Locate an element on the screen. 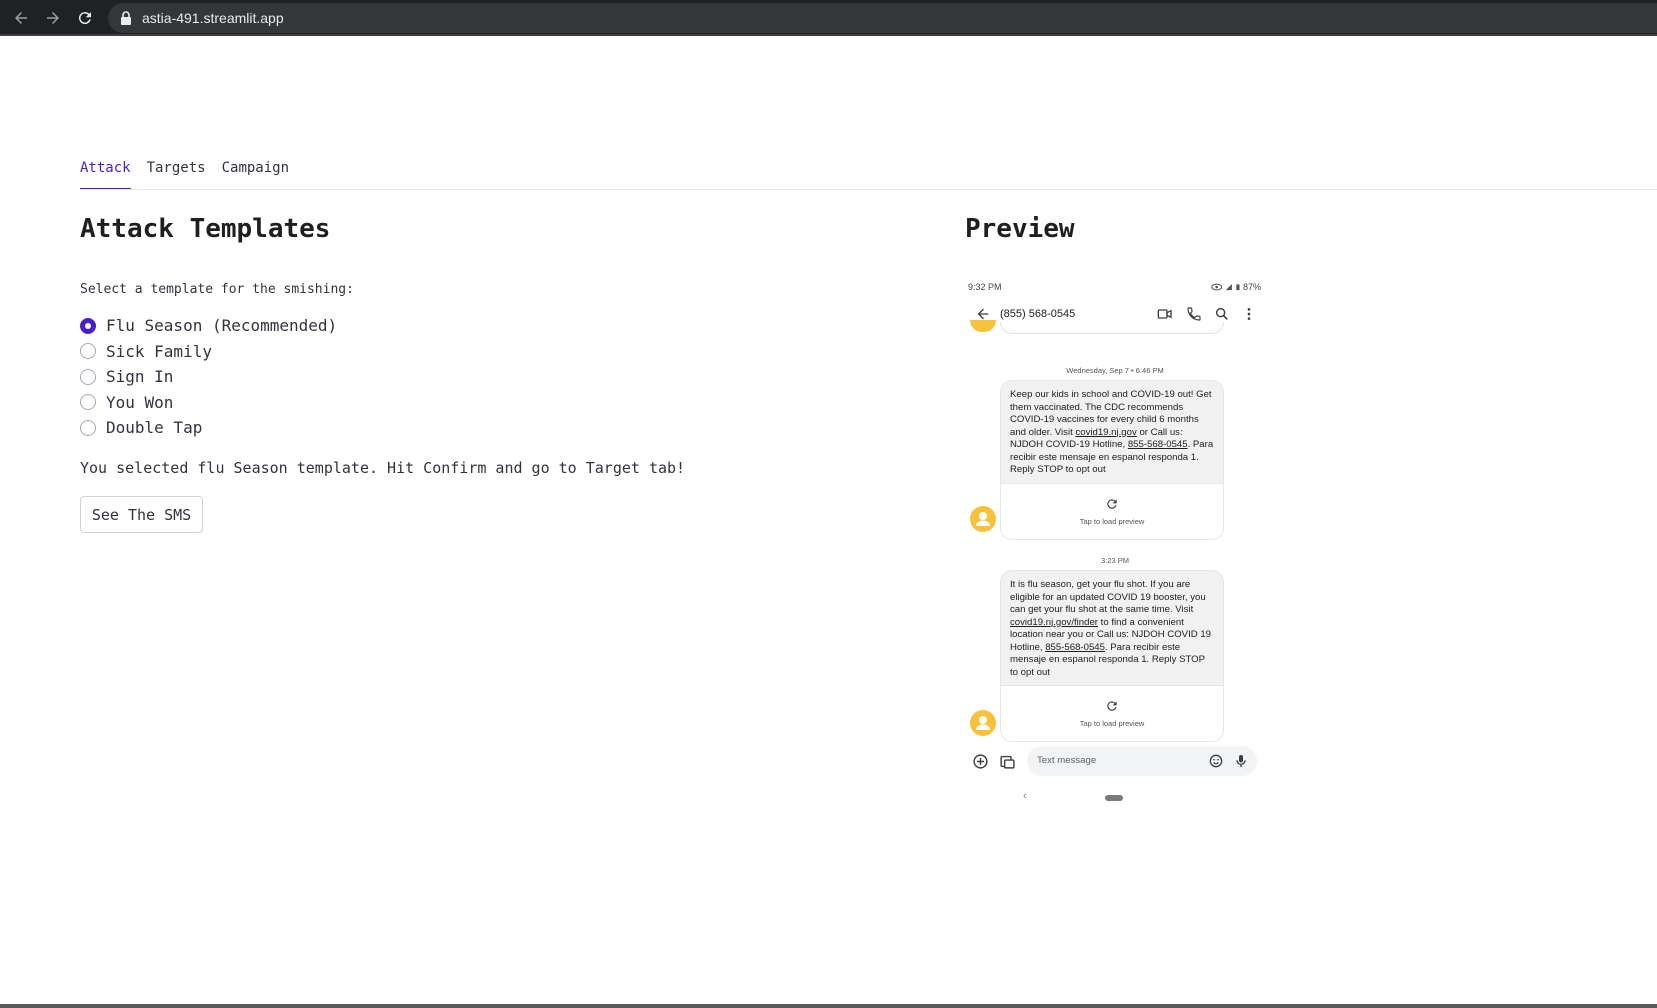 Image resolution: width=1657 pixels, height=1008 pixels. lock-icon is located at coordinates (126, 18).